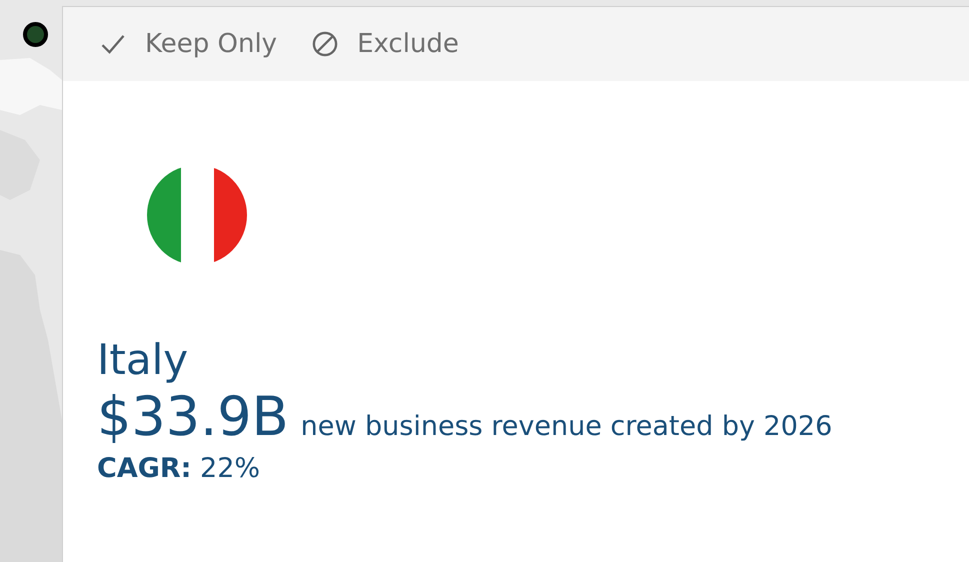 The image size is (969, 562). Describe the element at coordinates (142, 360) in the screenshot. I see `country-name: Italy` at that location.